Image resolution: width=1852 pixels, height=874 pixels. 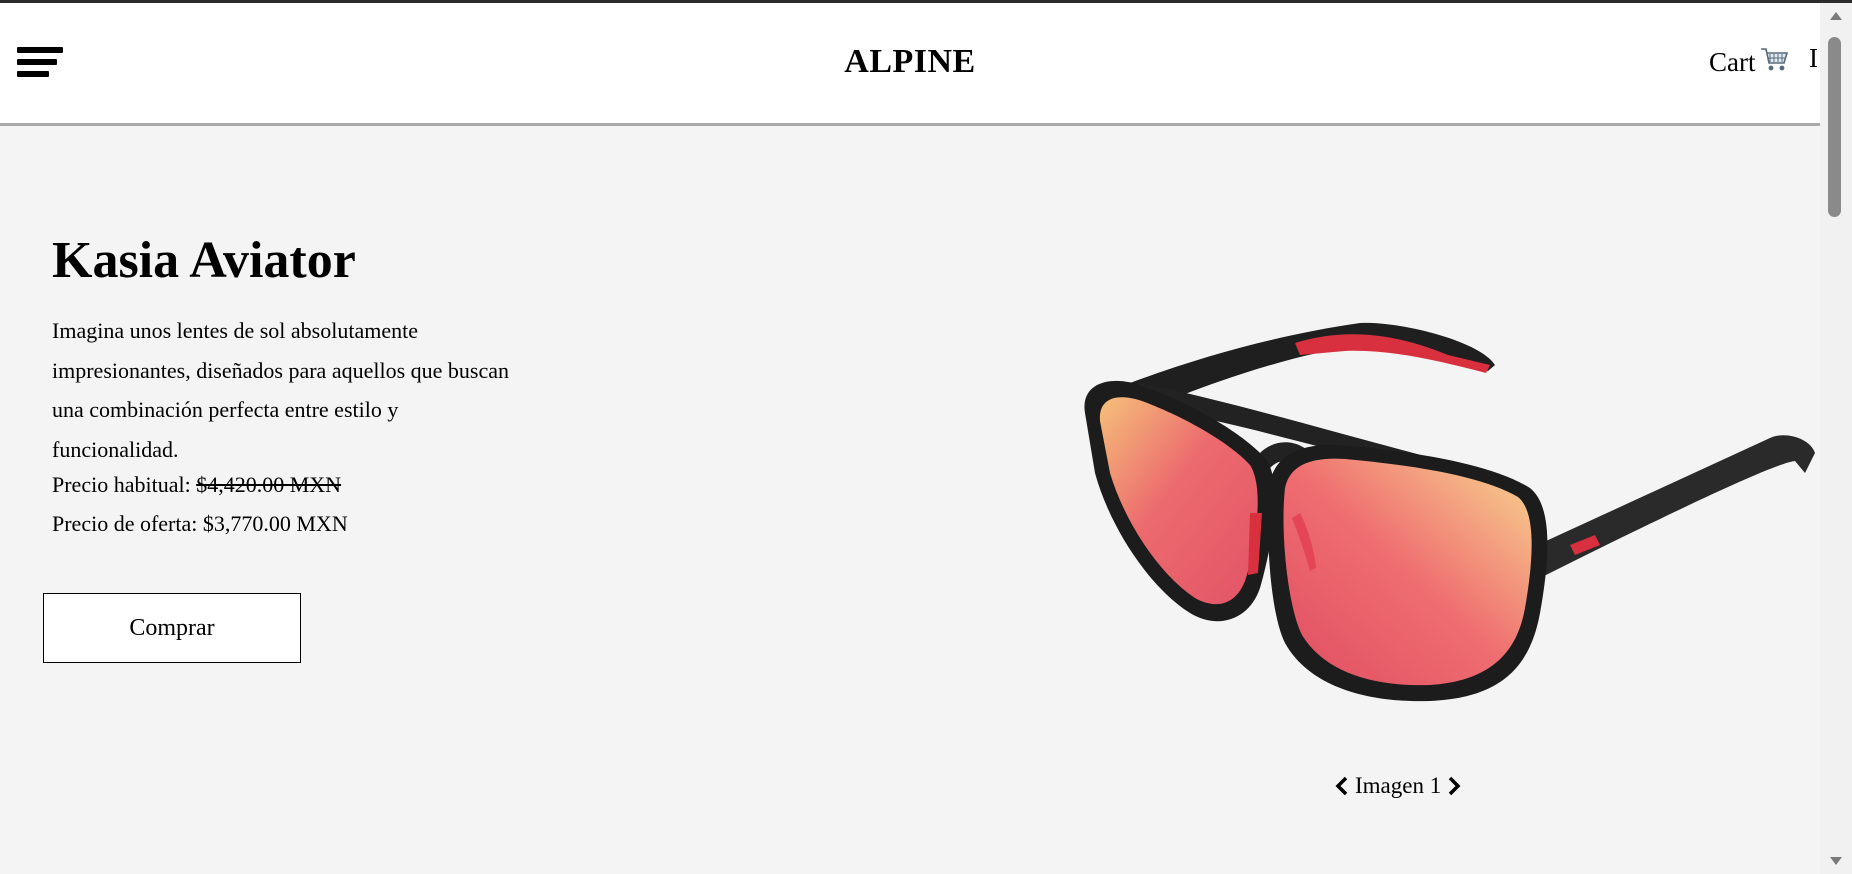 What do you see at coordinates (172, 628) in the screenshot?
I see `buy-button: Comprar` at bounding box center [172, 628].